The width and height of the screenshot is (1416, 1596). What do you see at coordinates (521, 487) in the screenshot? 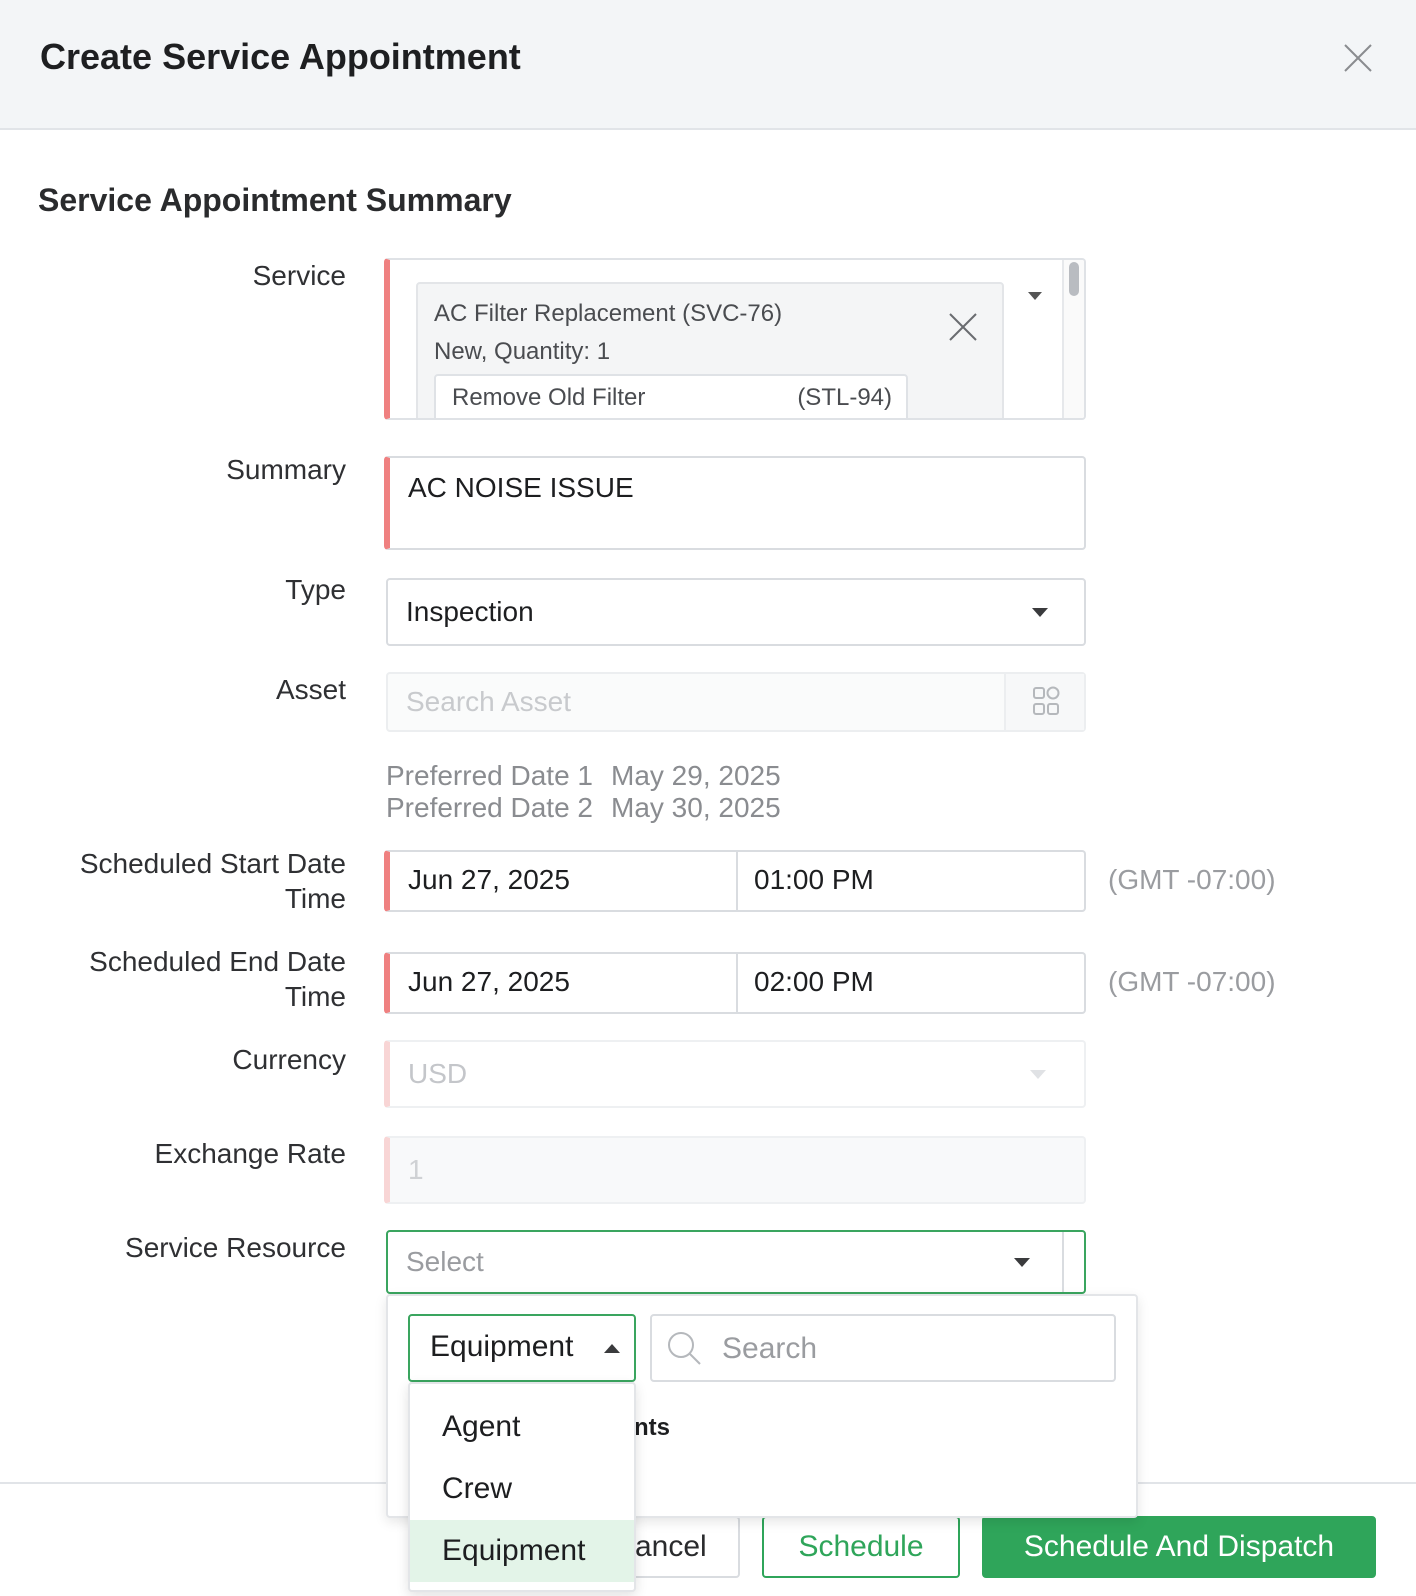
I see `summary-value: AC NOISE ISSUE` at bounding box center [521, 487].